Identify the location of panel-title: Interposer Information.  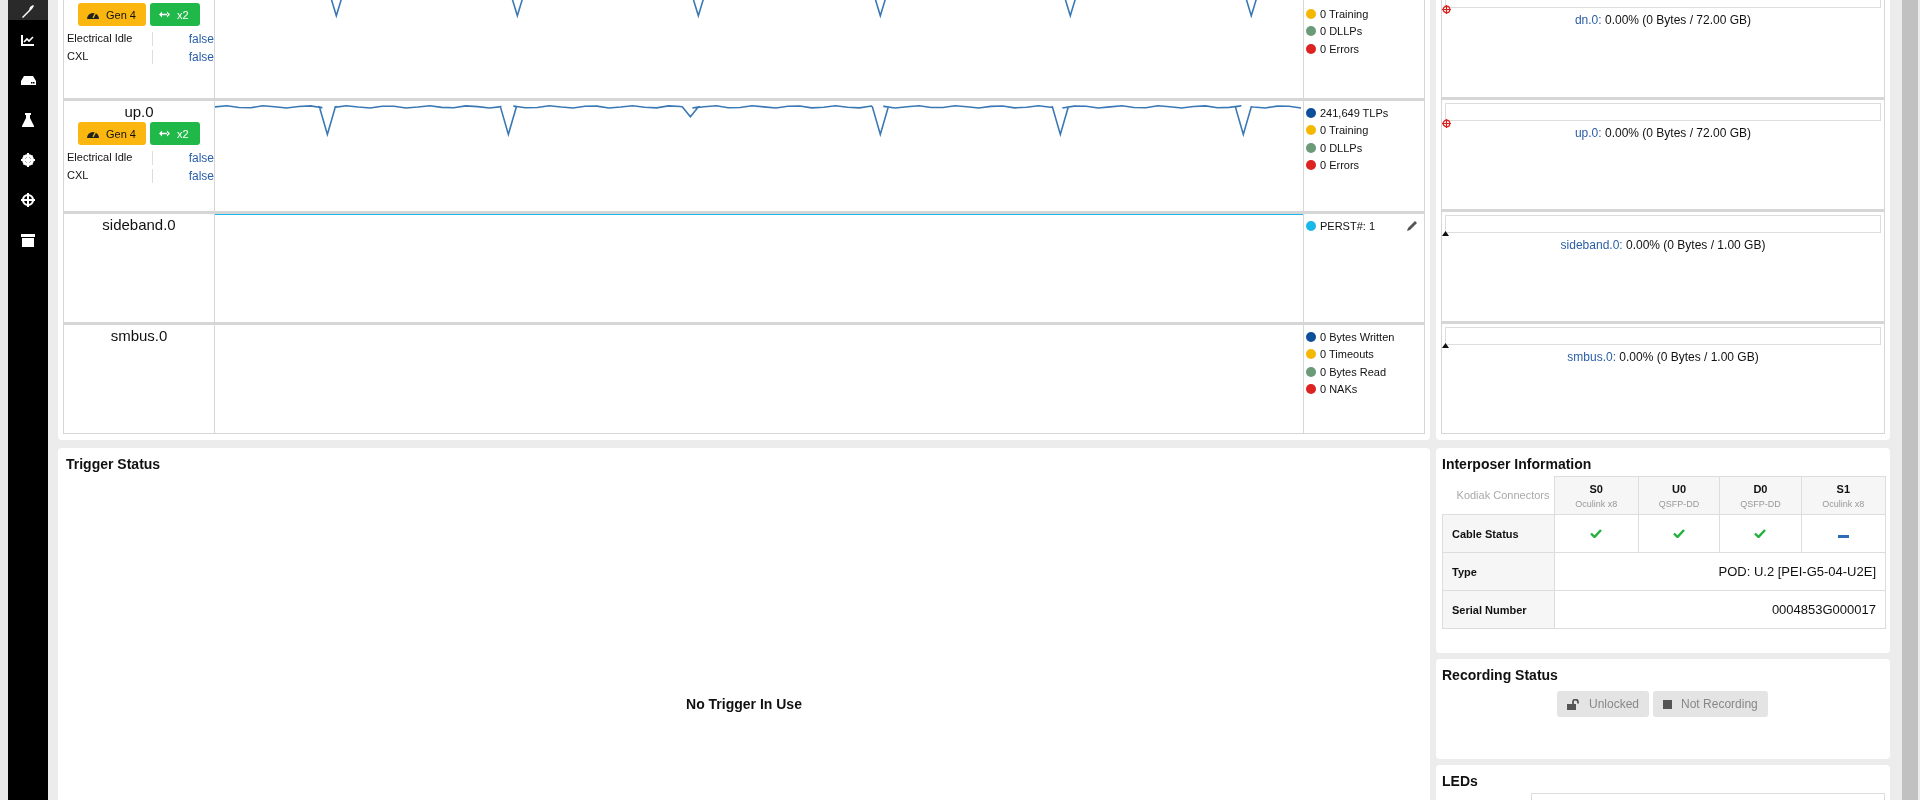
(1517, 464).